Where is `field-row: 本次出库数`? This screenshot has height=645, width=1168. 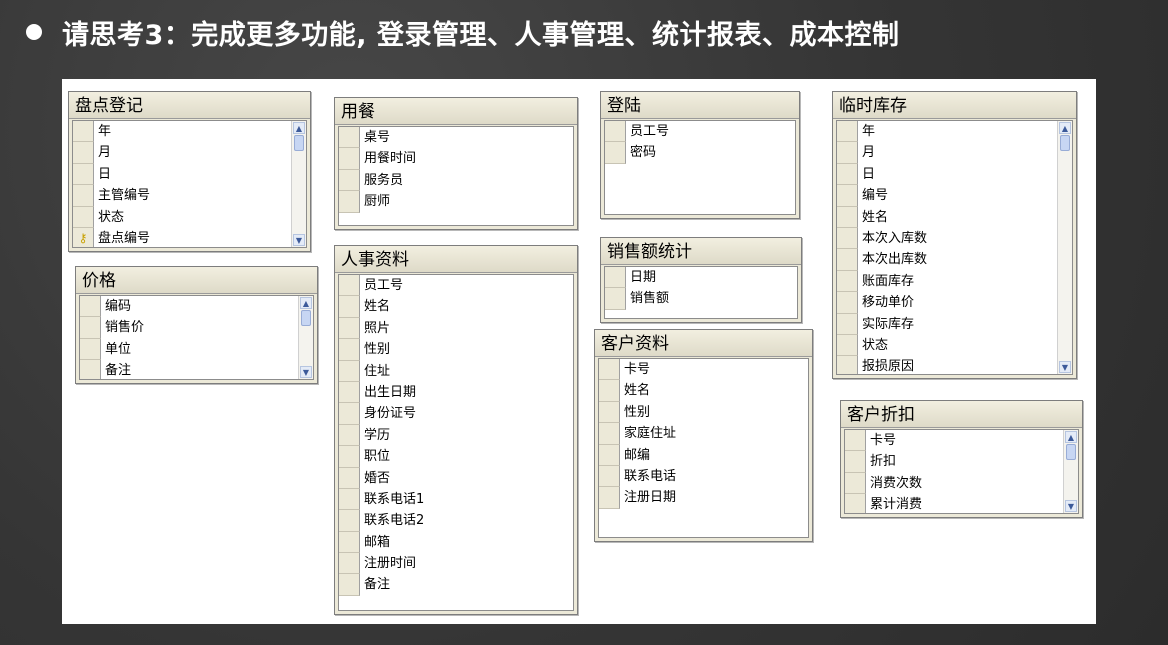
field-row: 本次出库数 is located at coordinates (954, 260).